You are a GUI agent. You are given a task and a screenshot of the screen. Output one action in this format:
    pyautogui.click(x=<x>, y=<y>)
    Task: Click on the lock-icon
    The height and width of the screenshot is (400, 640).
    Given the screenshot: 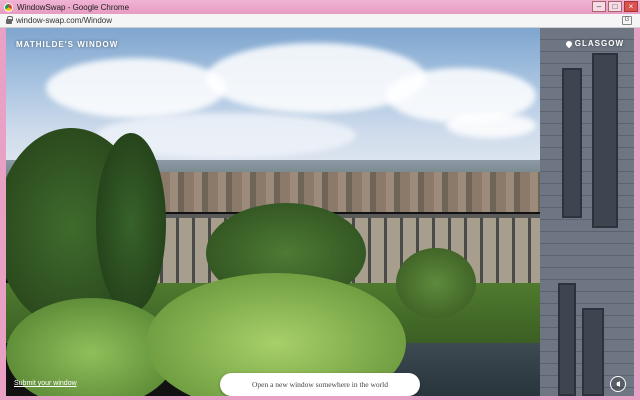 What is the action you would take?
    pyautogui.click(x=9, y=20)
    